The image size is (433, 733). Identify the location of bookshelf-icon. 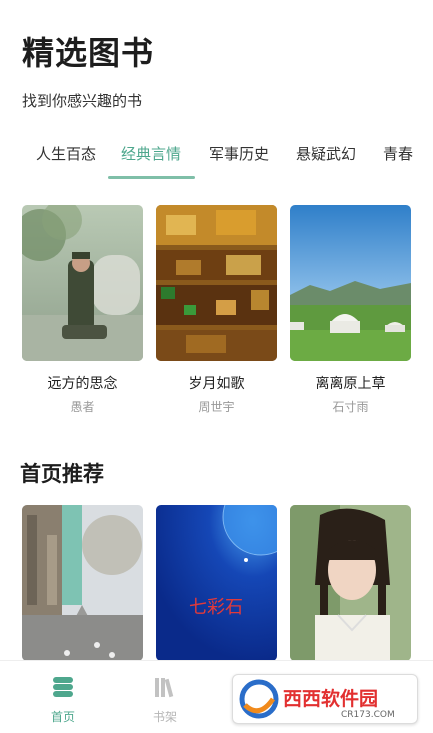
(164, 688).